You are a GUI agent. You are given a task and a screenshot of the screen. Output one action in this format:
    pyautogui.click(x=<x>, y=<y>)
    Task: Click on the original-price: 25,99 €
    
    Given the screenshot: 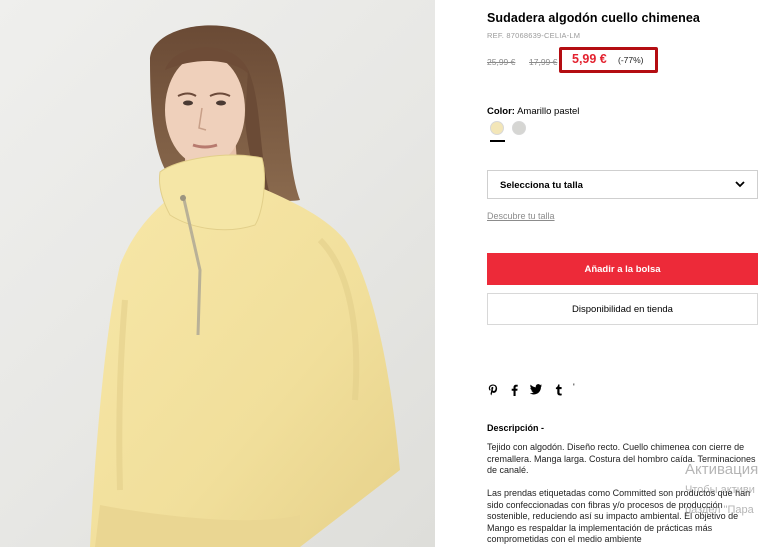 What is the action you would take?
    pyautogui.click(x=501, y=62)
    